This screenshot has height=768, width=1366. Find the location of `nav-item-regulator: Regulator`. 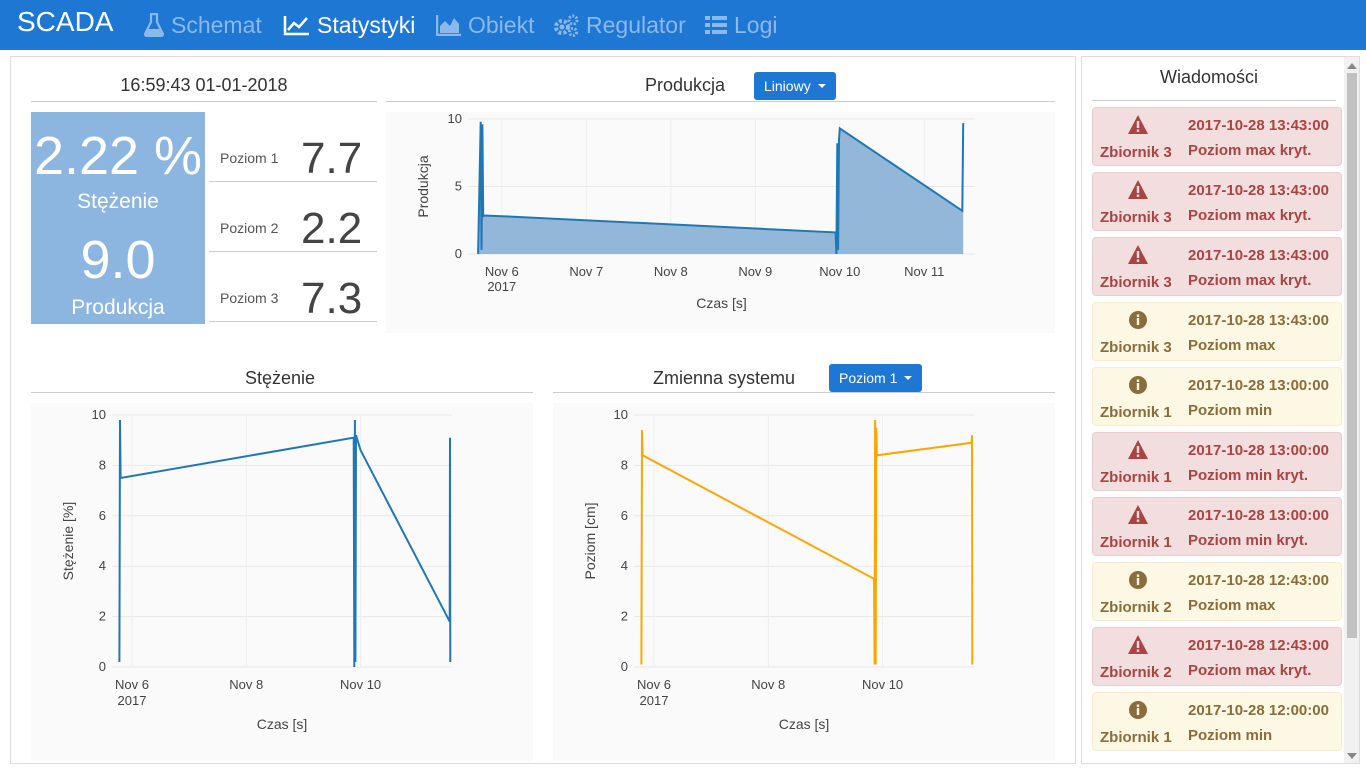

nav-item-regulator: Regulator is located at coordinates (619, 25).